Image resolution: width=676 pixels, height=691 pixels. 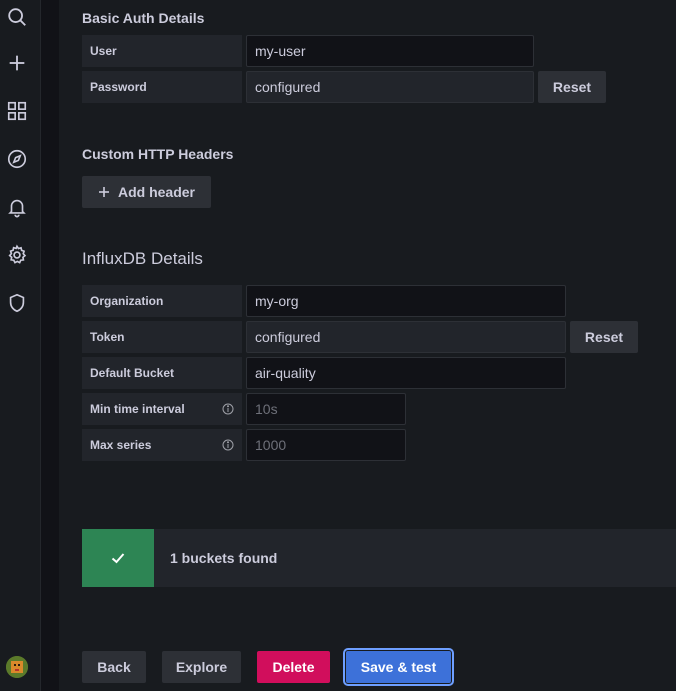 I want to click on alert-message: 1 buckets found, so click(x=224, y=558).